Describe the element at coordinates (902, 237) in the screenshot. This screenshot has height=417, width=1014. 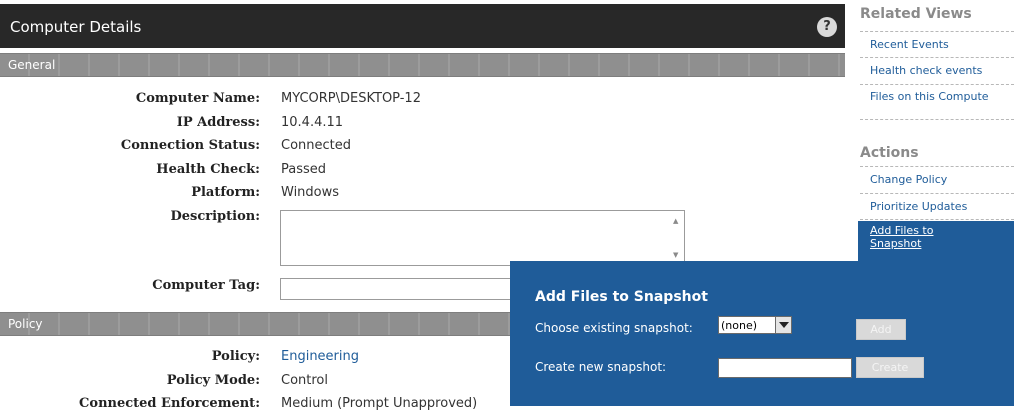
I see `action-add-files-label: Add Files to Snapshot` at that location.